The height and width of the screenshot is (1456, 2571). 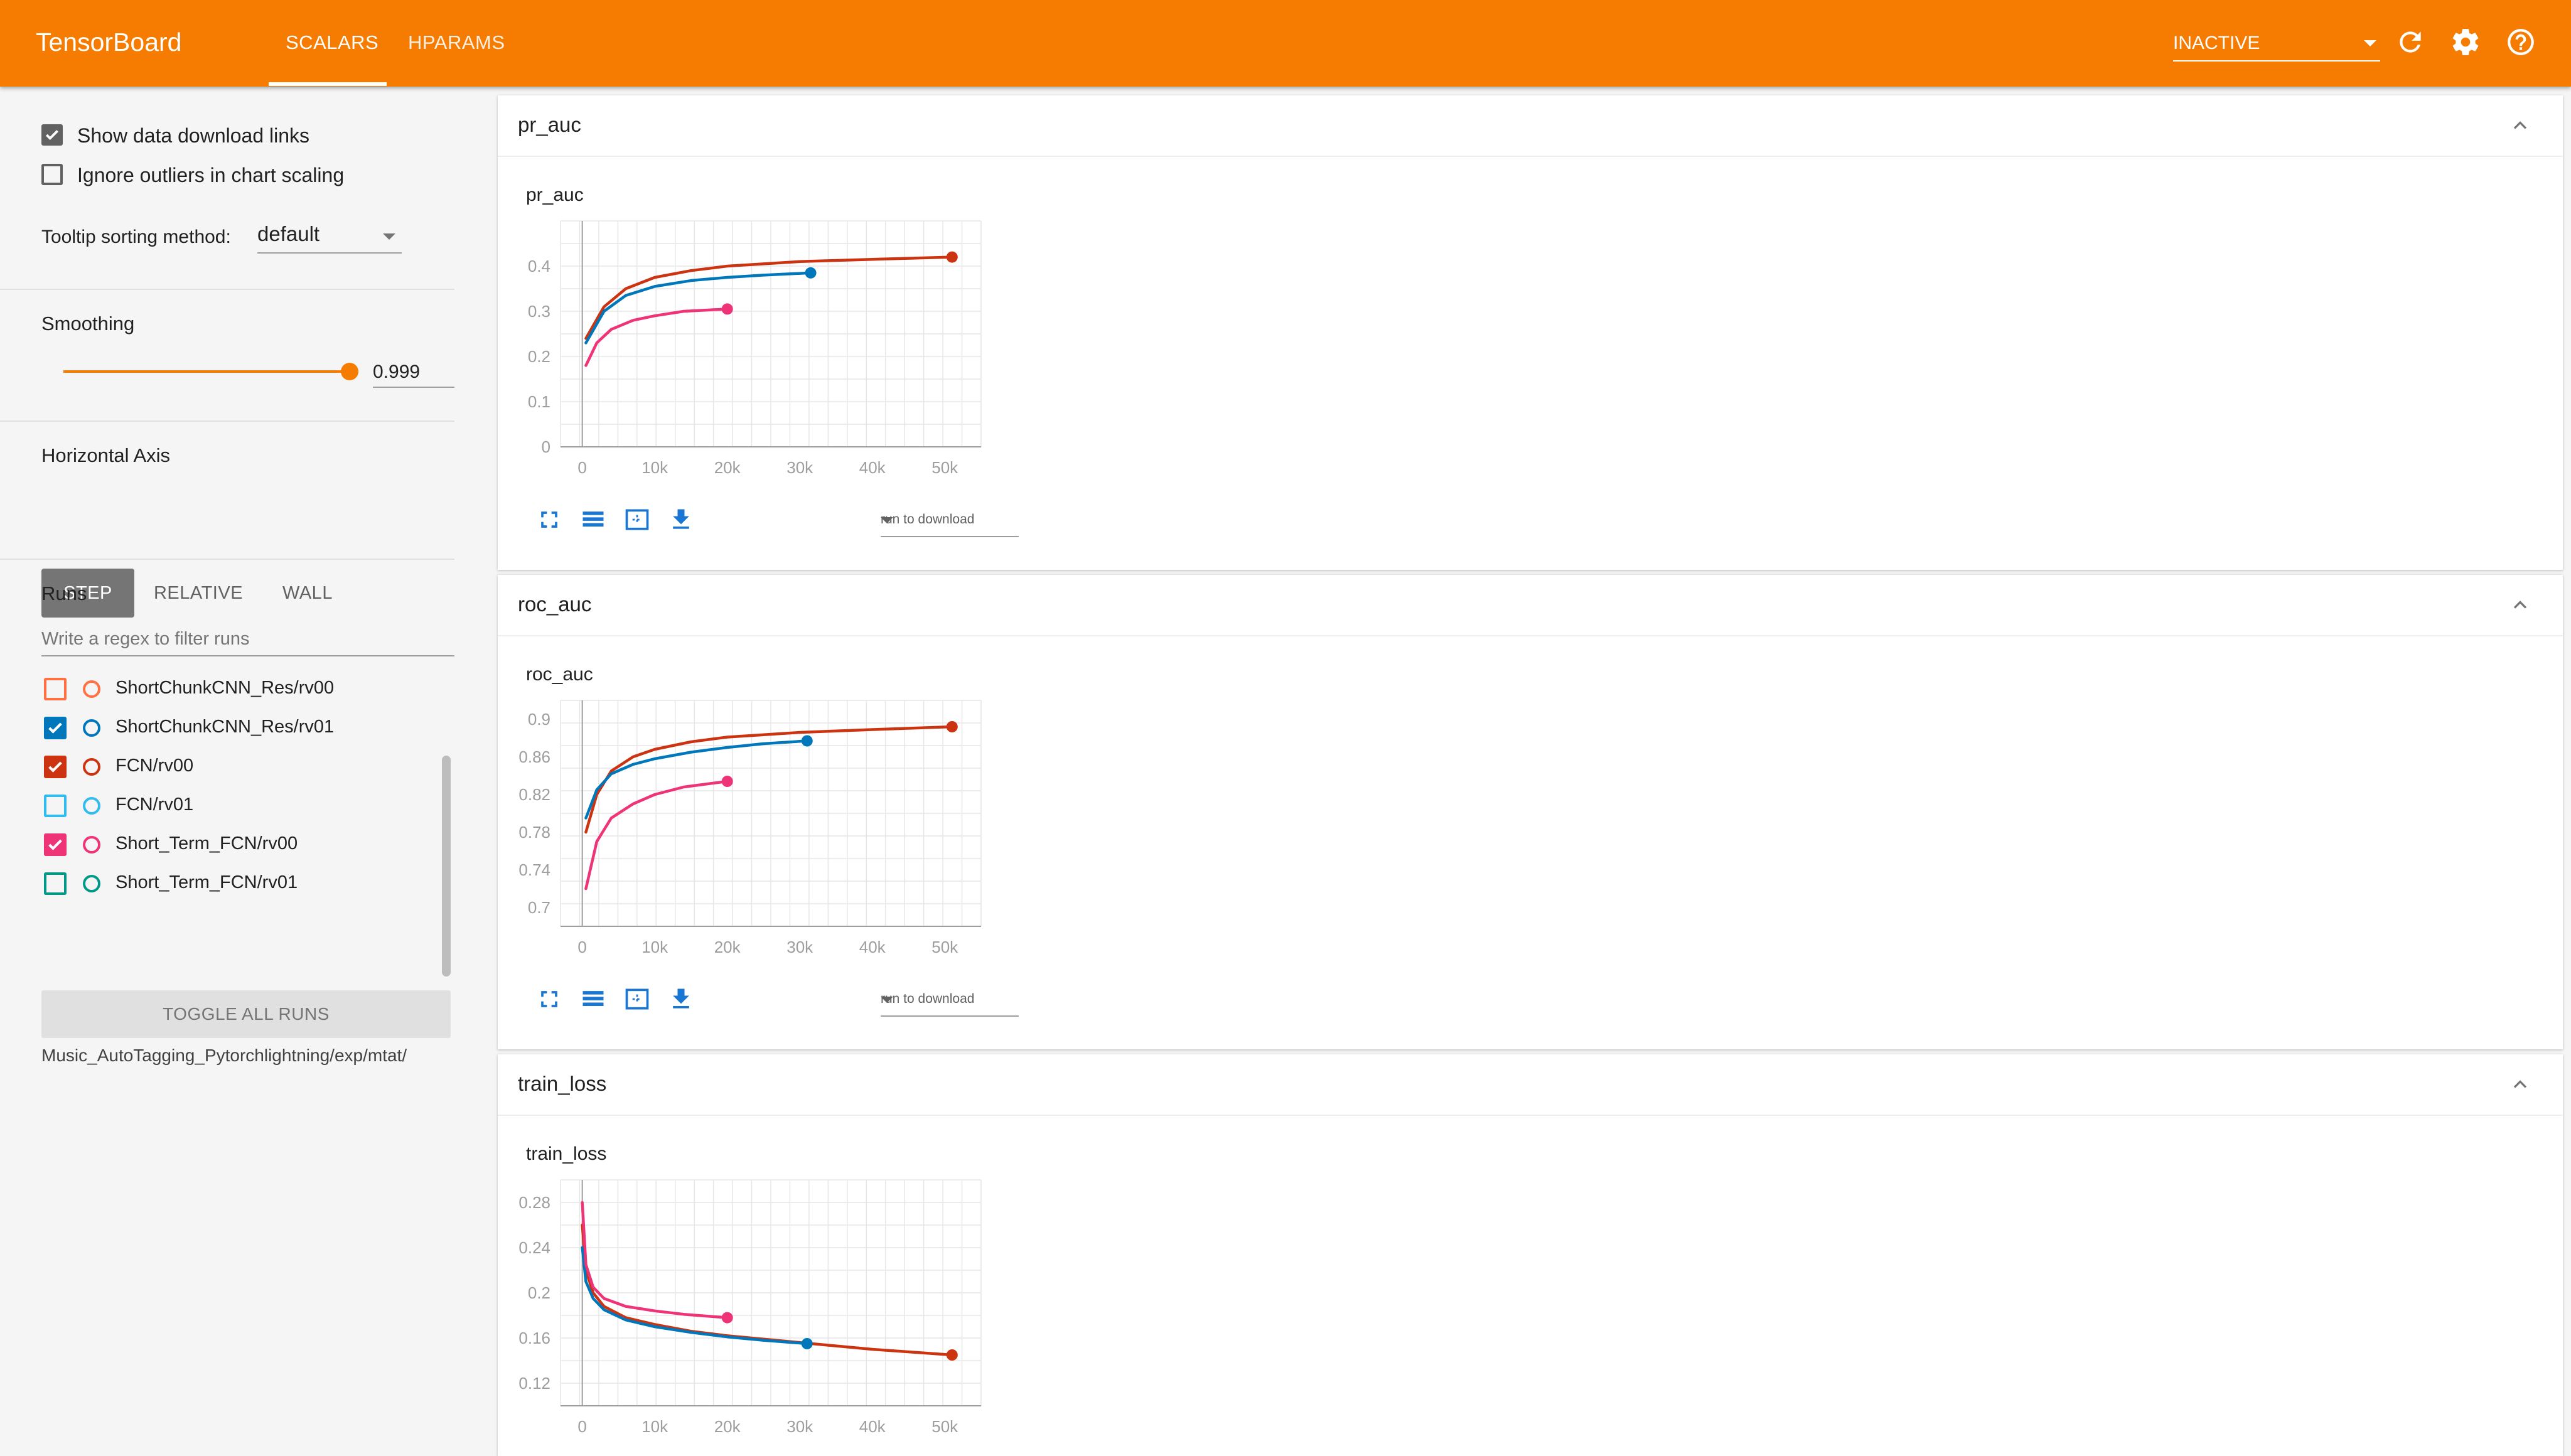 I want to click on tooltip-sorting-select: default, so click(x=329, y=237).